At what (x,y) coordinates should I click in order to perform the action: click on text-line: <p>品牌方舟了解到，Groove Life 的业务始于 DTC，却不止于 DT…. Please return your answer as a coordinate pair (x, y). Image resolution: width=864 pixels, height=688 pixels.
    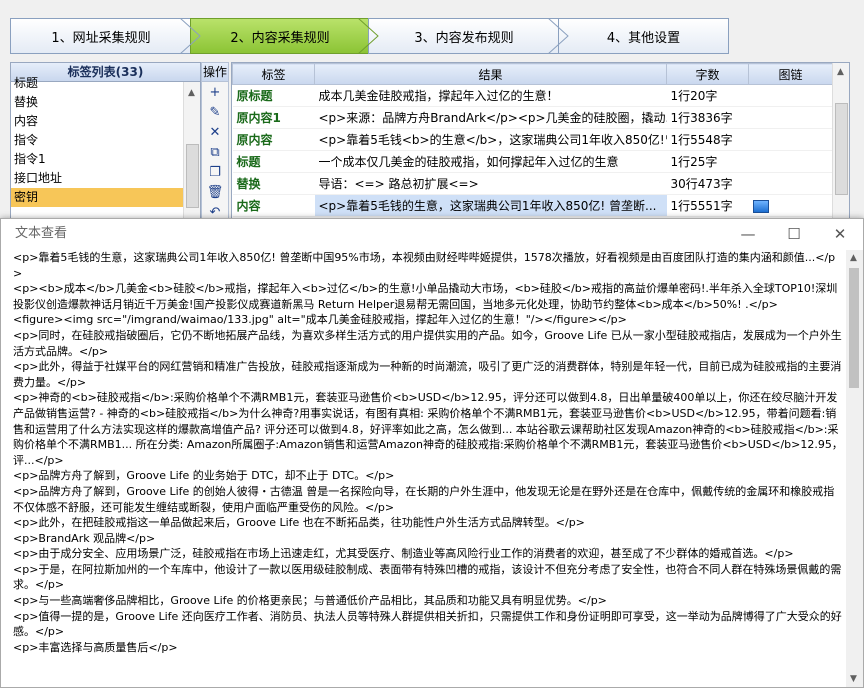
    Looking at the image, I should click on (204, 476).